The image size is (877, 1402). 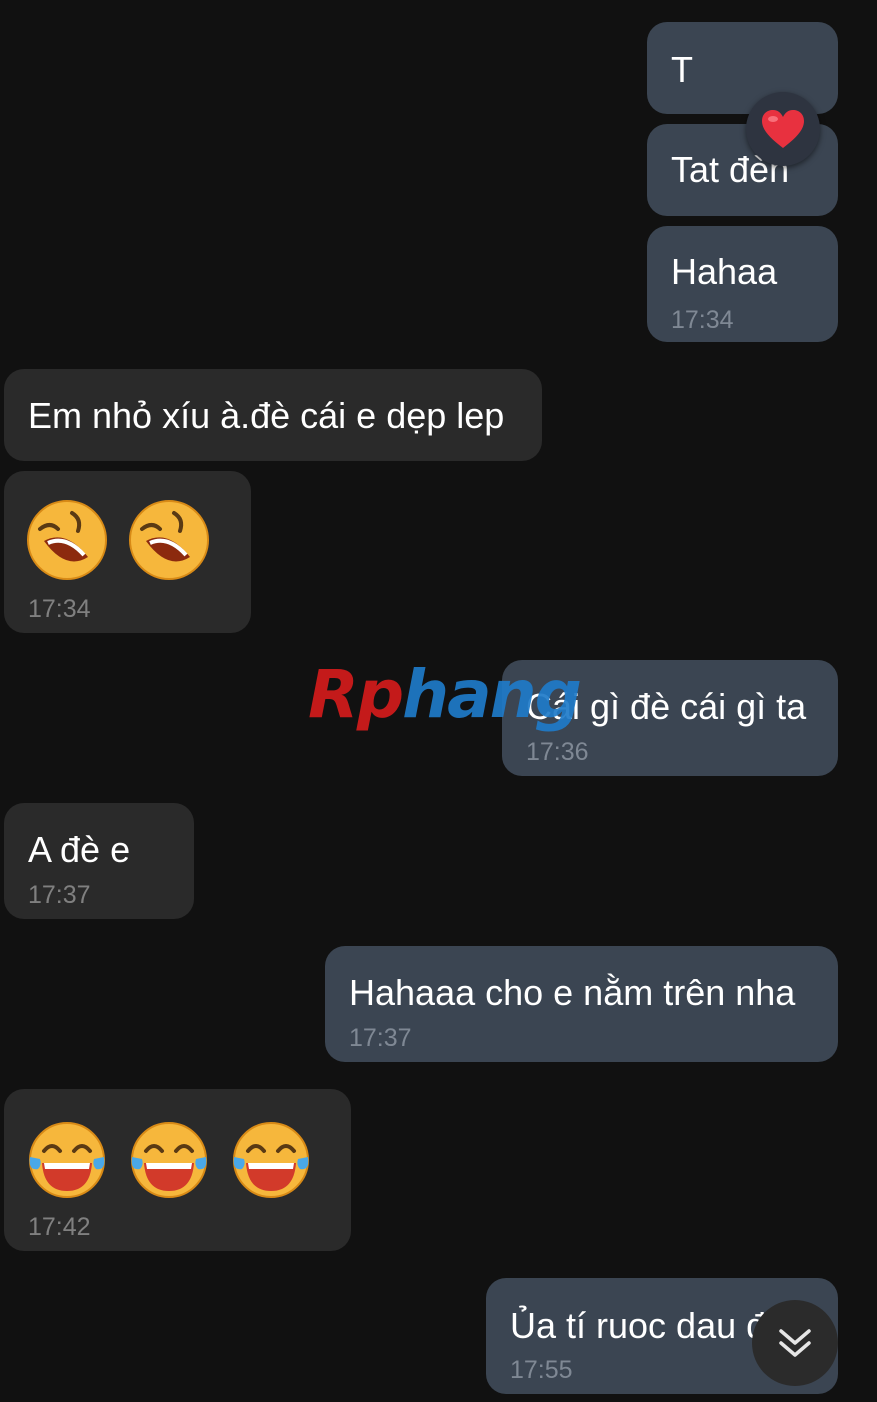 I want to click on message-text: Ủa tí ruoc dau đ, so click(x=638, y=1325).